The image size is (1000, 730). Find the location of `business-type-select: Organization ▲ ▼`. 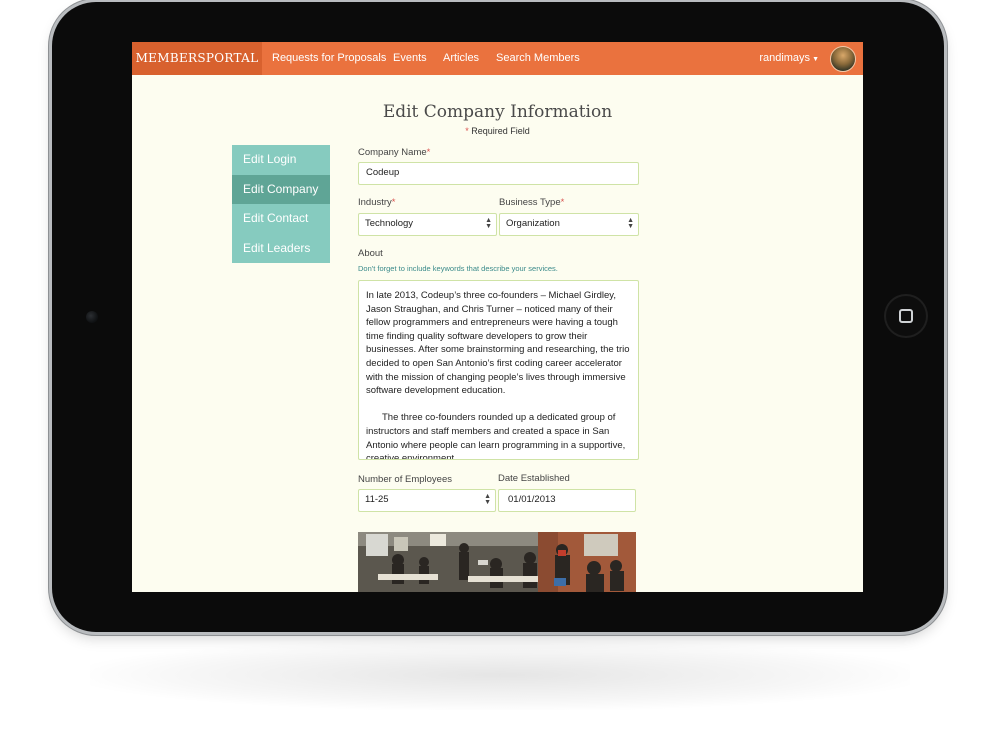

business-type-select: Organization ▲ ▼ is located at coordinates (569, 224).